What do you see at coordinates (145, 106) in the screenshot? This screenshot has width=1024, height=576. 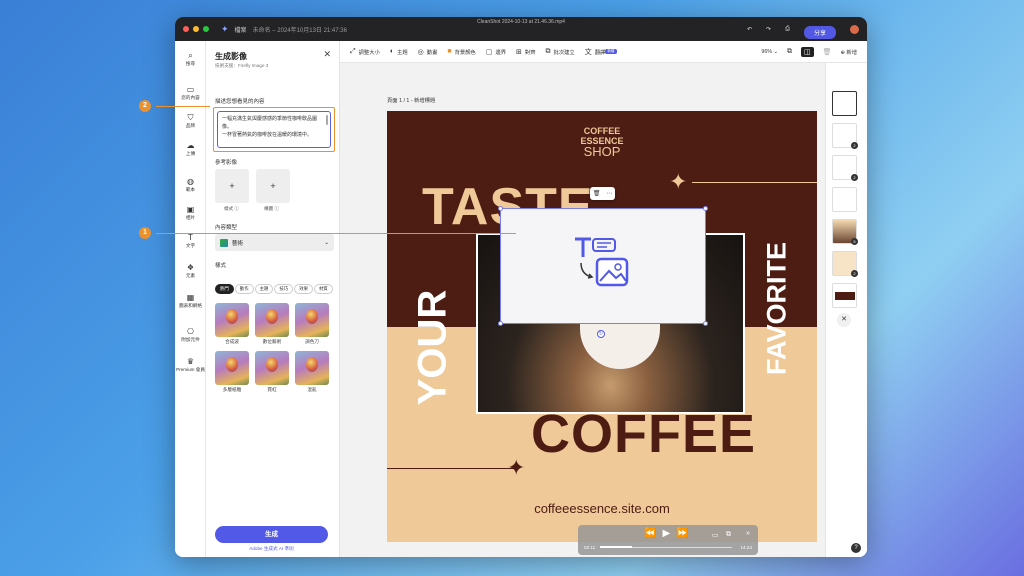 I see `callout-2: 2` at bounding box center [145, 106].